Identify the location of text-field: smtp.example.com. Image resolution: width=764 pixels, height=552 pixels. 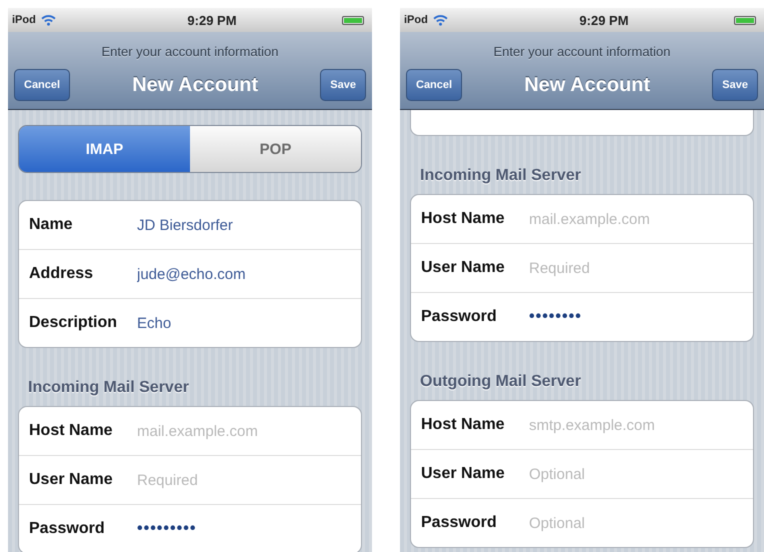
(636, 425).